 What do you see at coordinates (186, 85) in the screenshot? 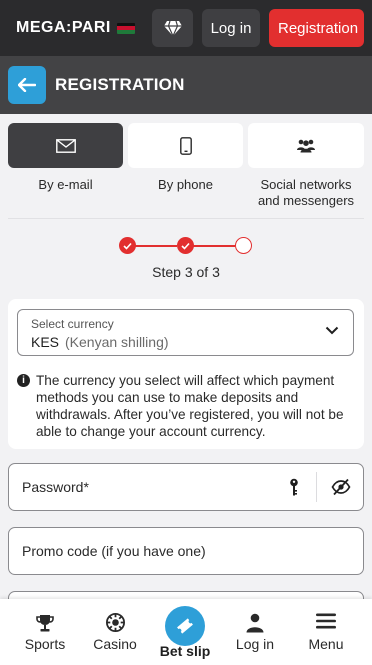
I see `registration-bar: REGISTRATION` at bounding box center [186, 85].